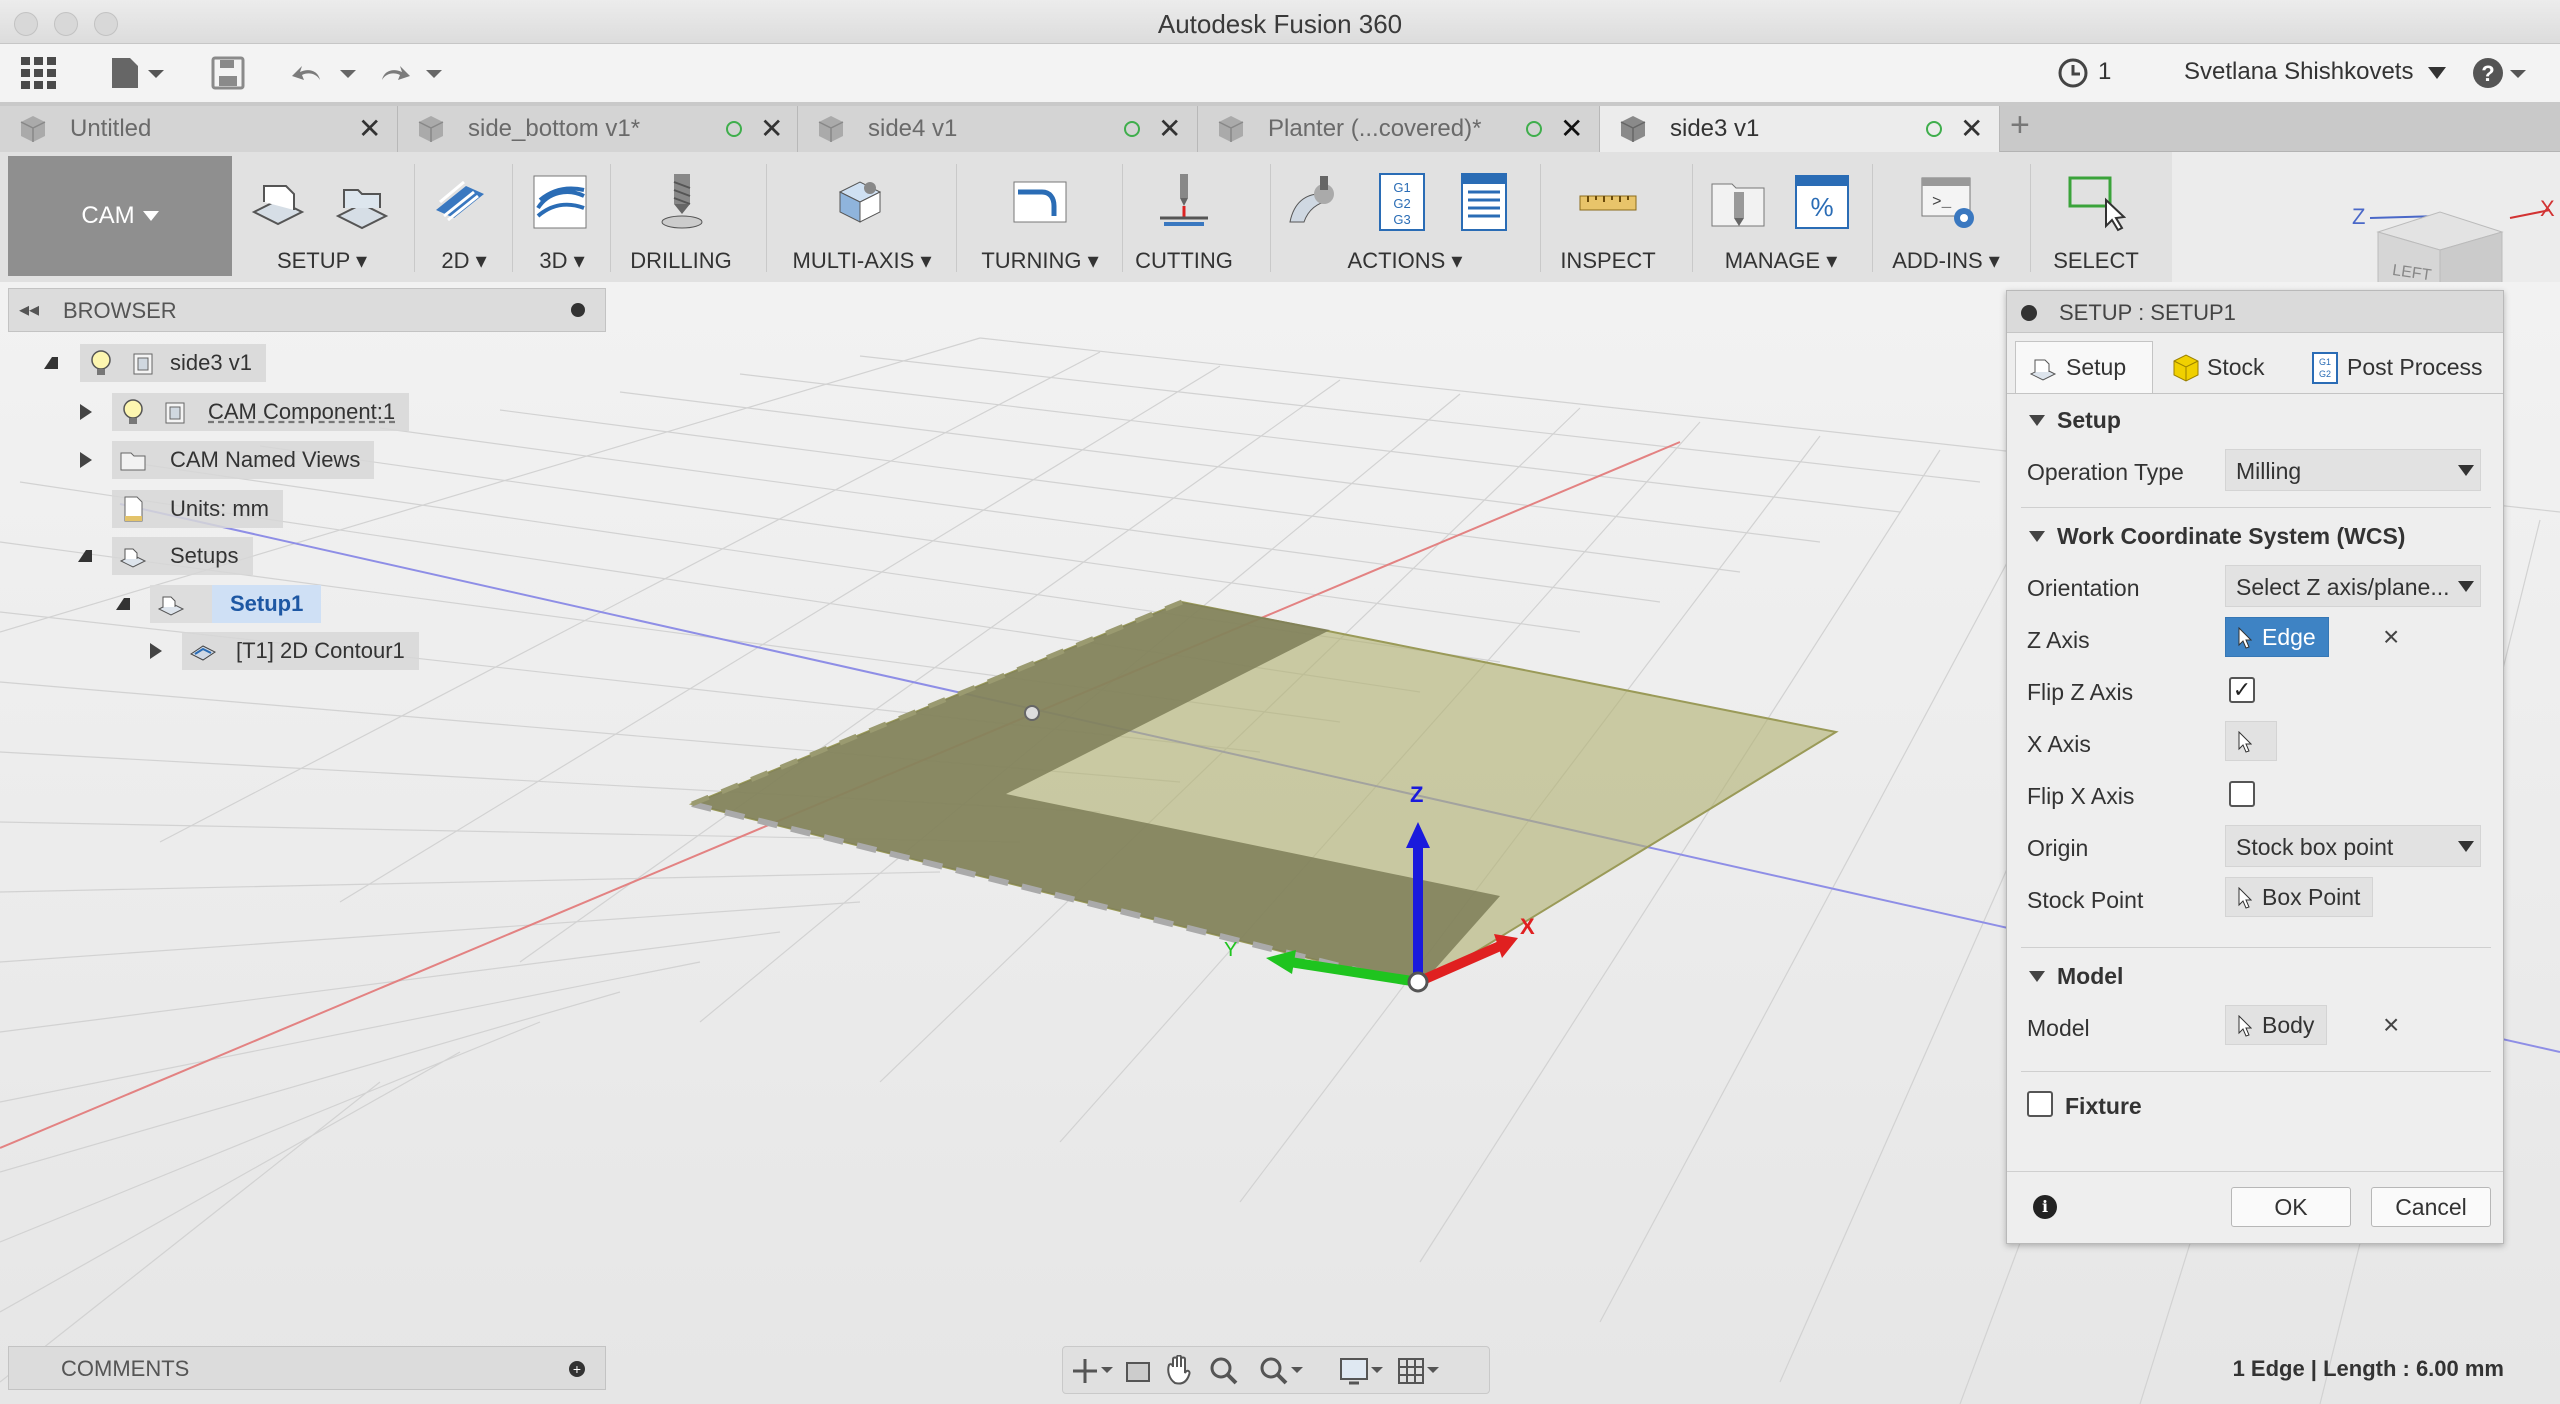 This screenshot has height=1404, width=2560. Describe the element at coordinates (219, 604) in the screenshot. I see `tree-item-setup1: Setup1` at that location.